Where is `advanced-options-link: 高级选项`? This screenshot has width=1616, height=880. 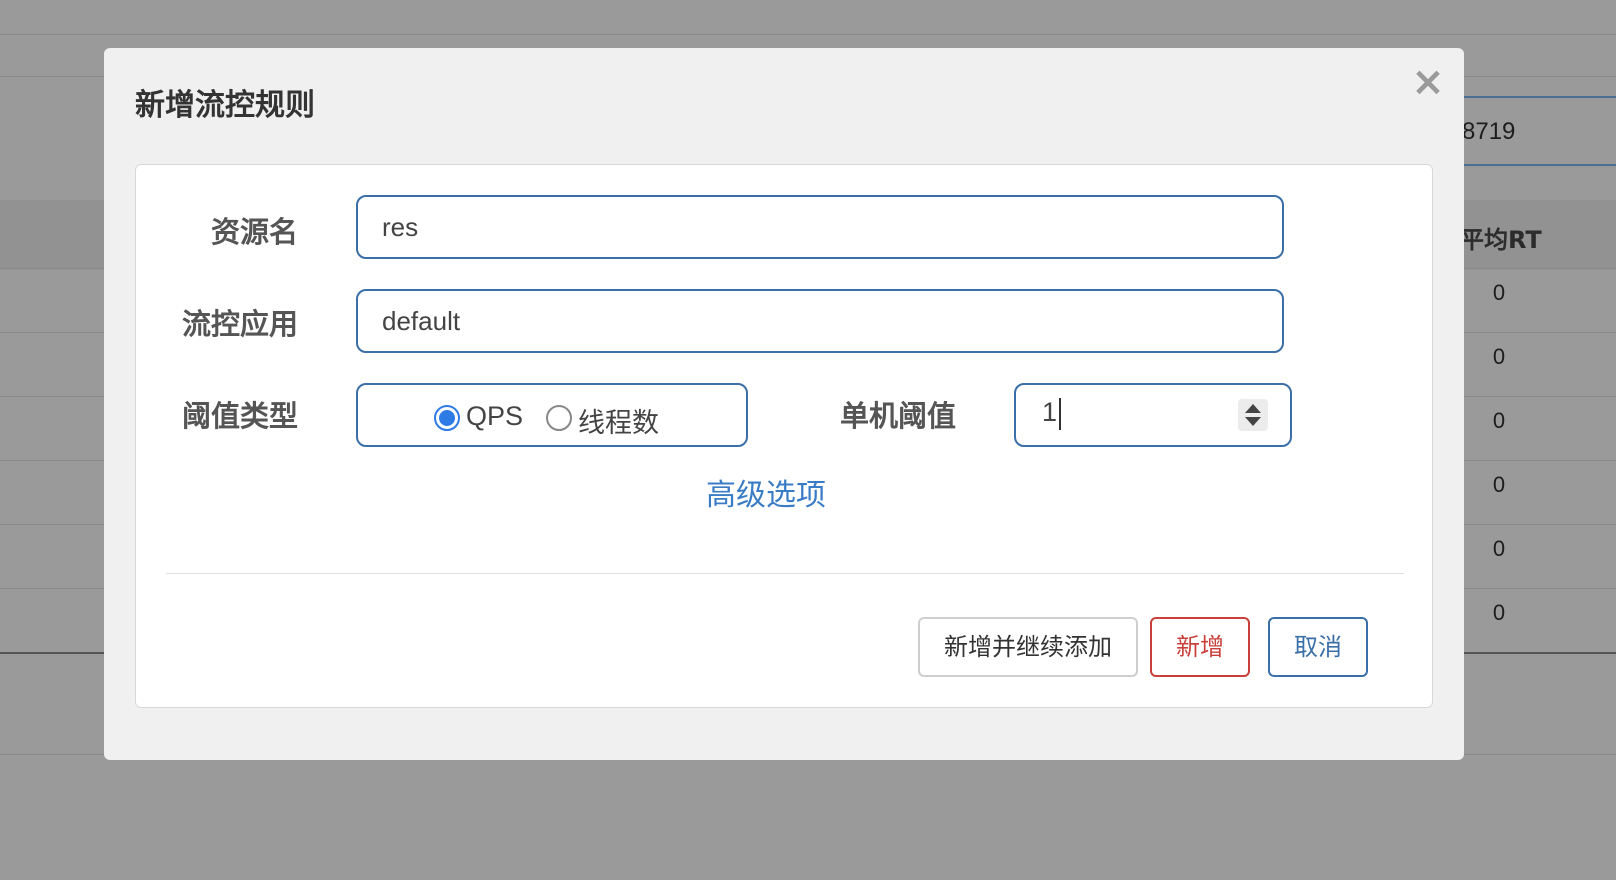
advanced-options-link: 高级选项 is located at coordinates (766, 492).